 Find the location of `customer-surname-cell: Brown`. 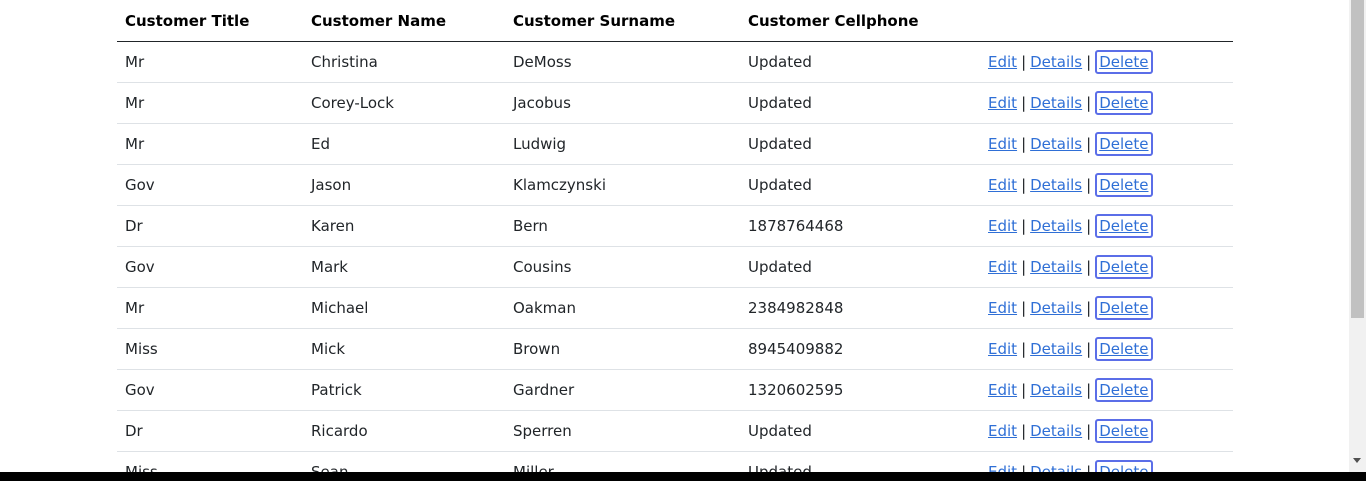

customer-surname-cell: Brown is located at coordinates (622, 349).